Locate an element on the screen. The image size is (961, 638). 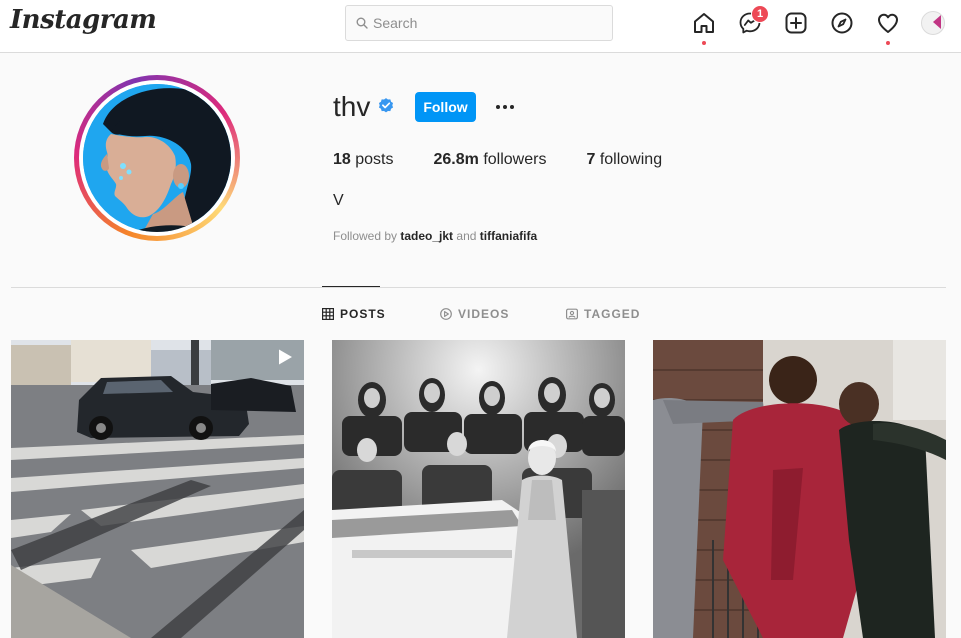
messenger-button: 1 is located at coordinates (753, 20).